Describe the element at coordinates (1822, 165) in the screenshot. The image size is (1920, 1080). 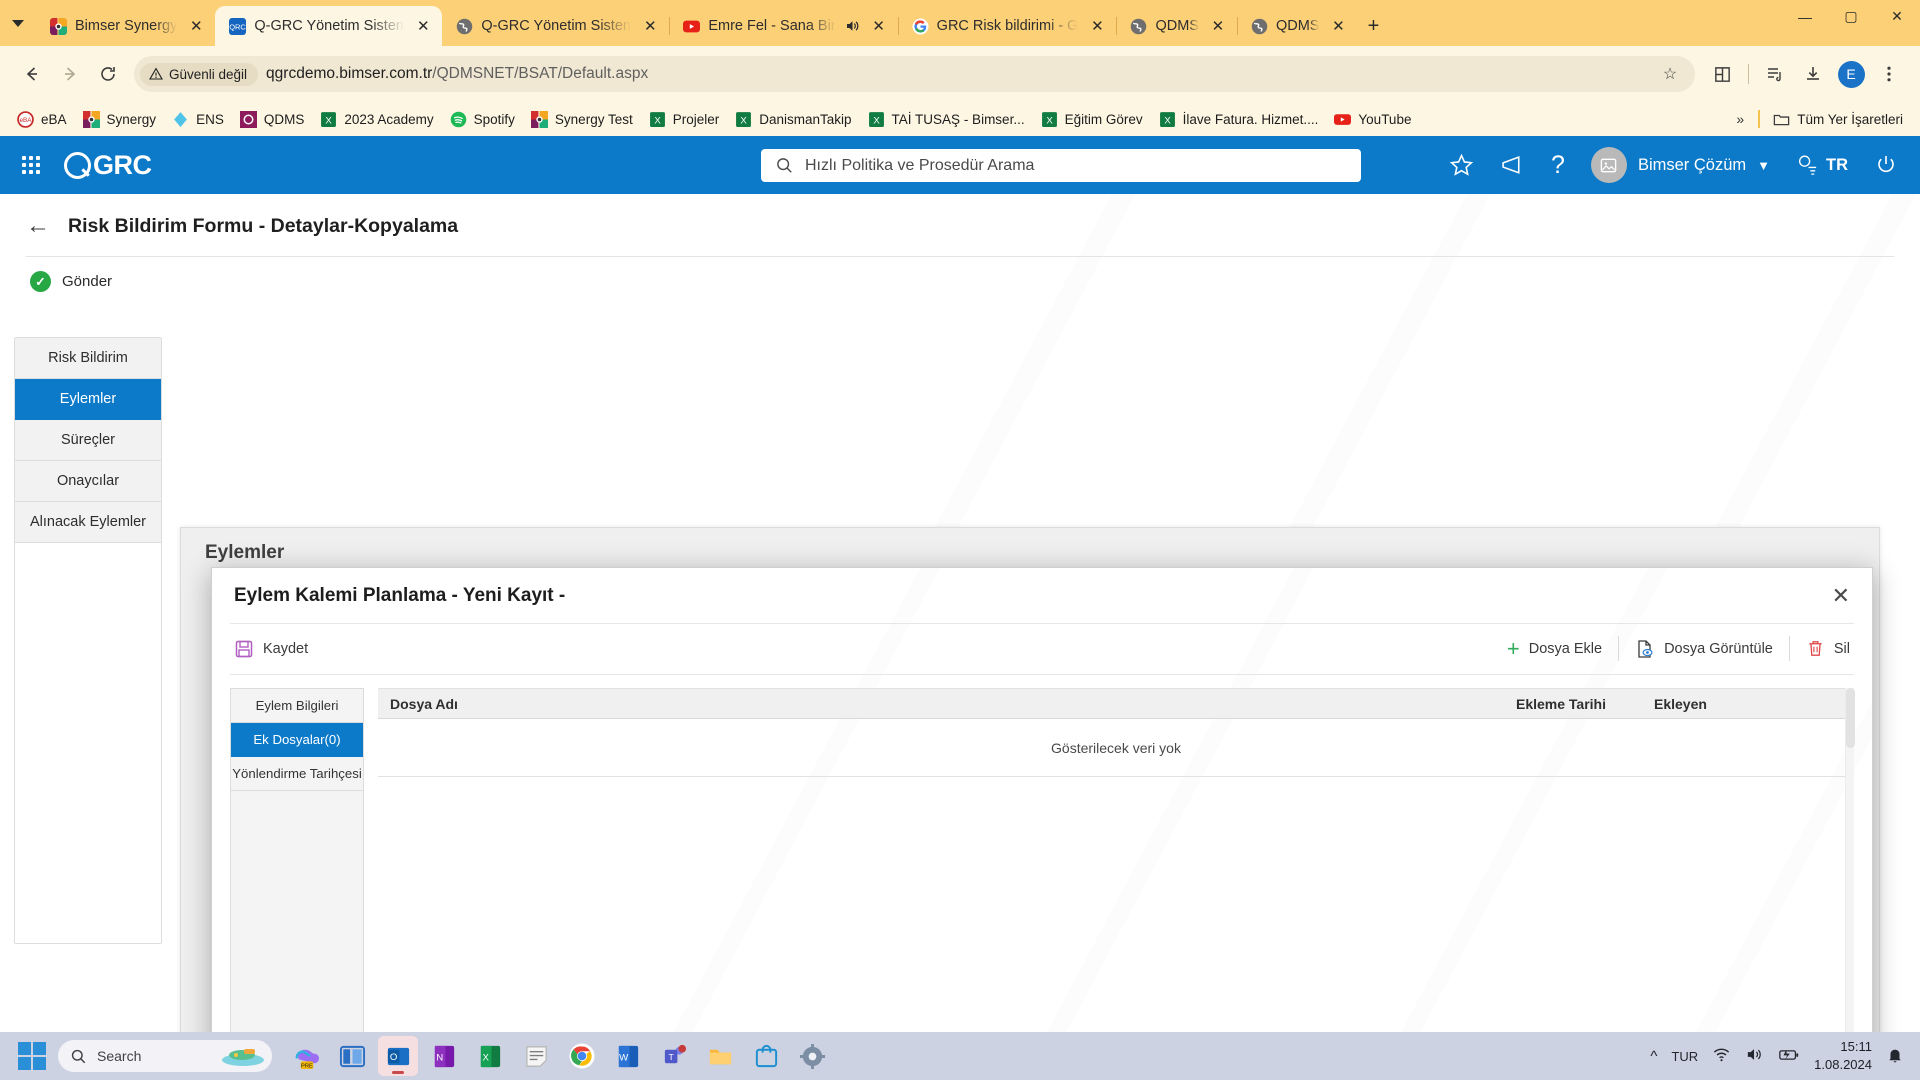
I see `language-selector: TR` at that location.